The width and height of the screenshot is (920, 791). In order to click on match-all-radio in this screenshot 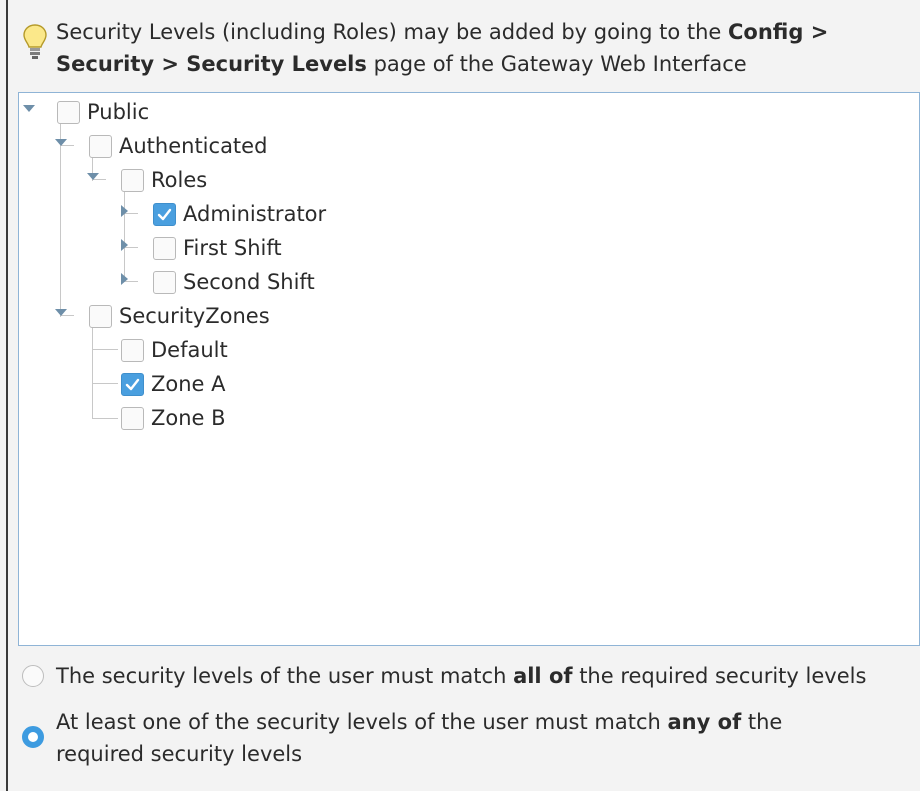, I will do `click(33, 676)`.